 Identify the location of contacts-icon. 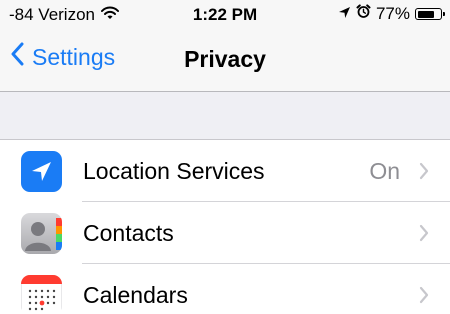
(41, 233).